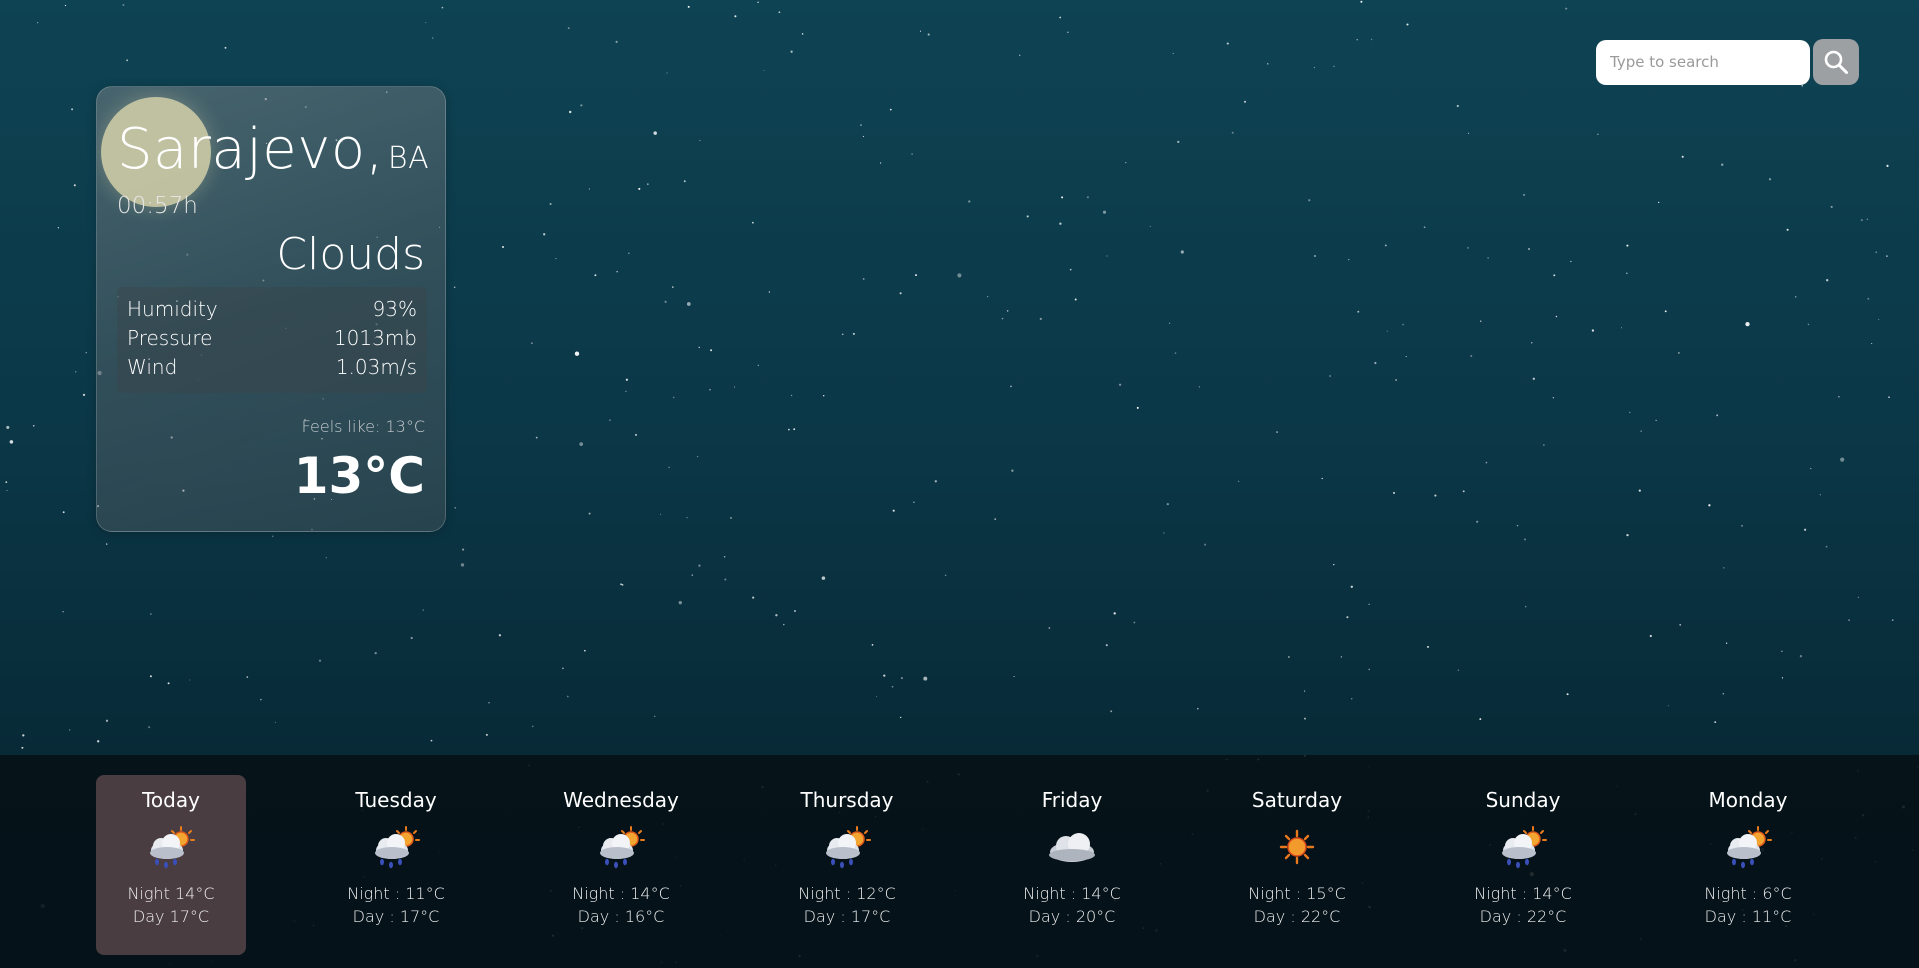 The height and width of the screenshot is (968, 1919). Describe the element at coordinates (1703, 62) in the screenshot. I see `search-input` at that location.